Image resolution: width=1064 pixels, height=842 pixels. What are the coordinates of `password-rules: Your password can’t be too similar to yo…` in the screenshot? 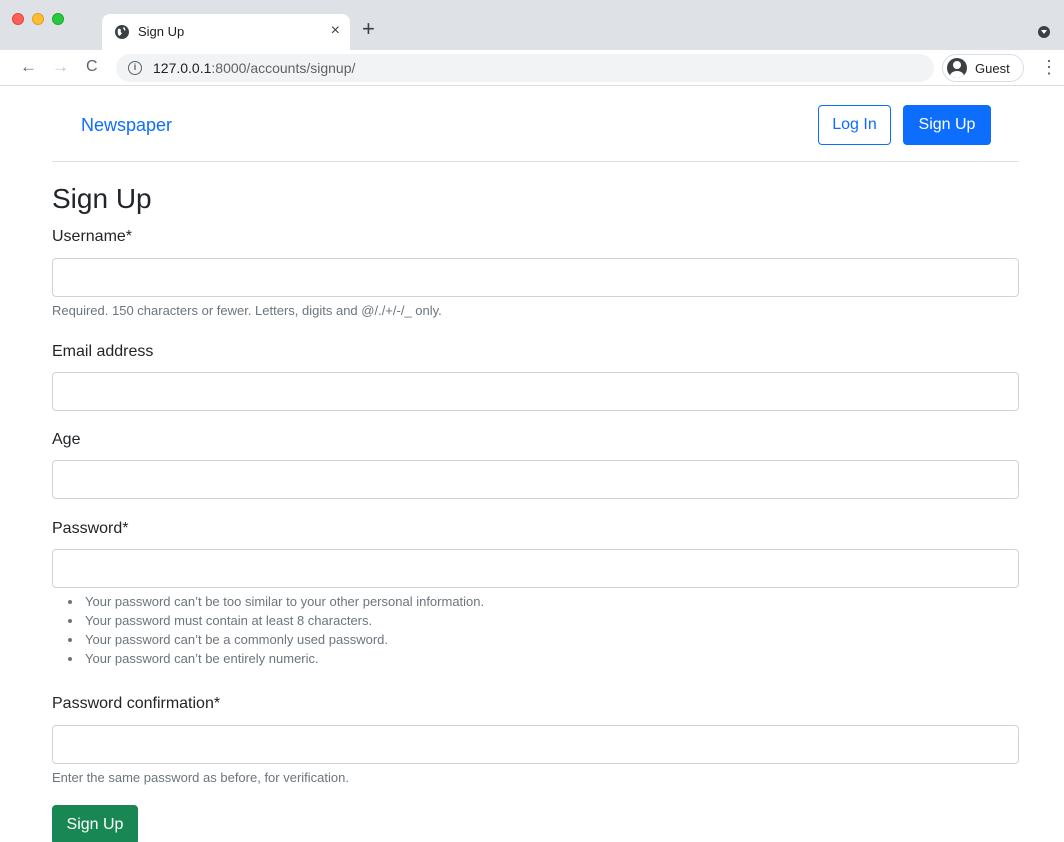 It's located at (268, 630).